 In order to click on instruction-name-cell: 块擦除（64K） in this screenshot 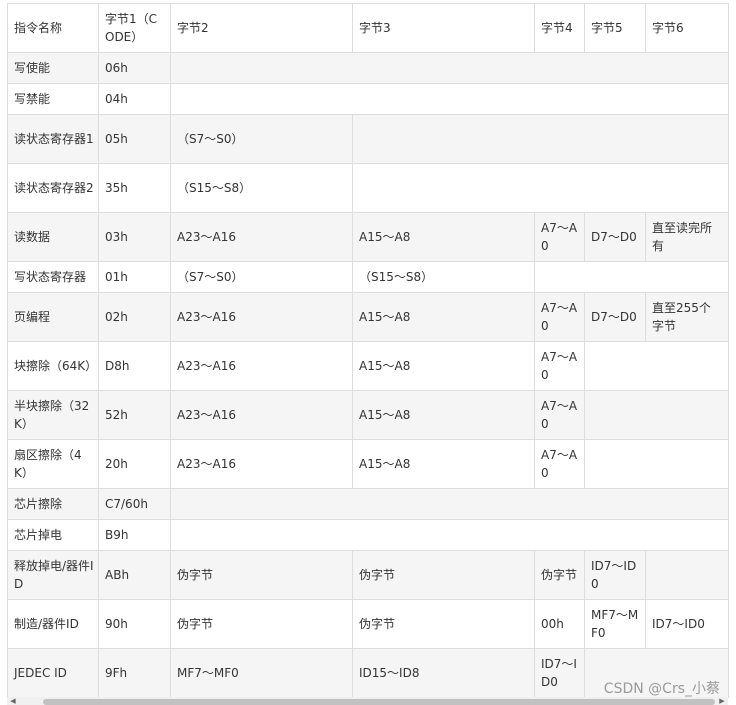, I will do `click(53, 366)`.